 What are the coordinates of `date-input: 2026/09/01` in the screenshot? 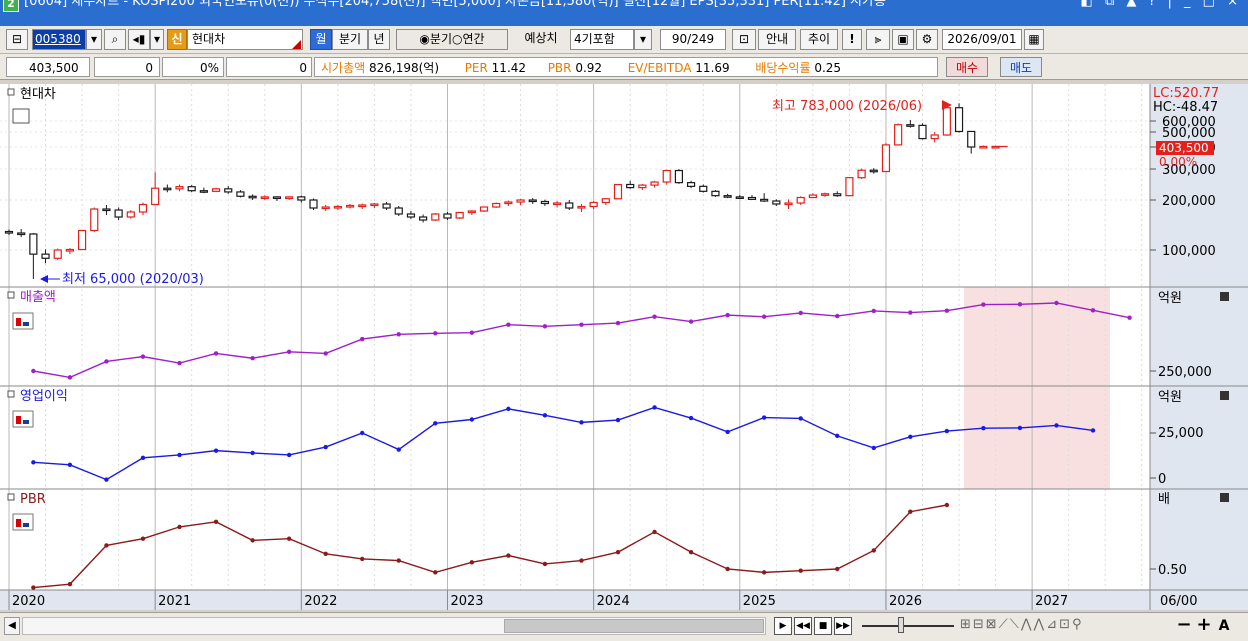 It's located at (982, 39).